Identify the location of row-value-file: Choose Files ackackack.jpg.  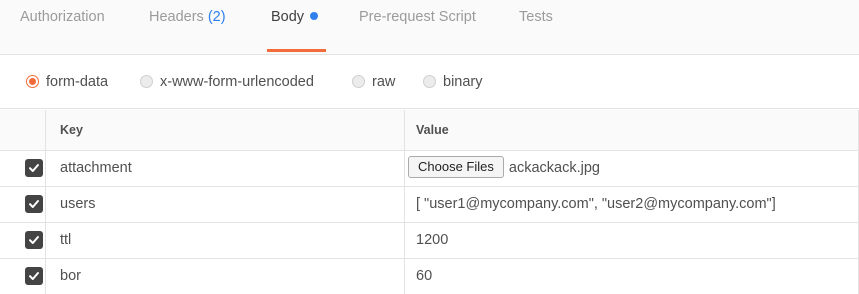
(504, 168).